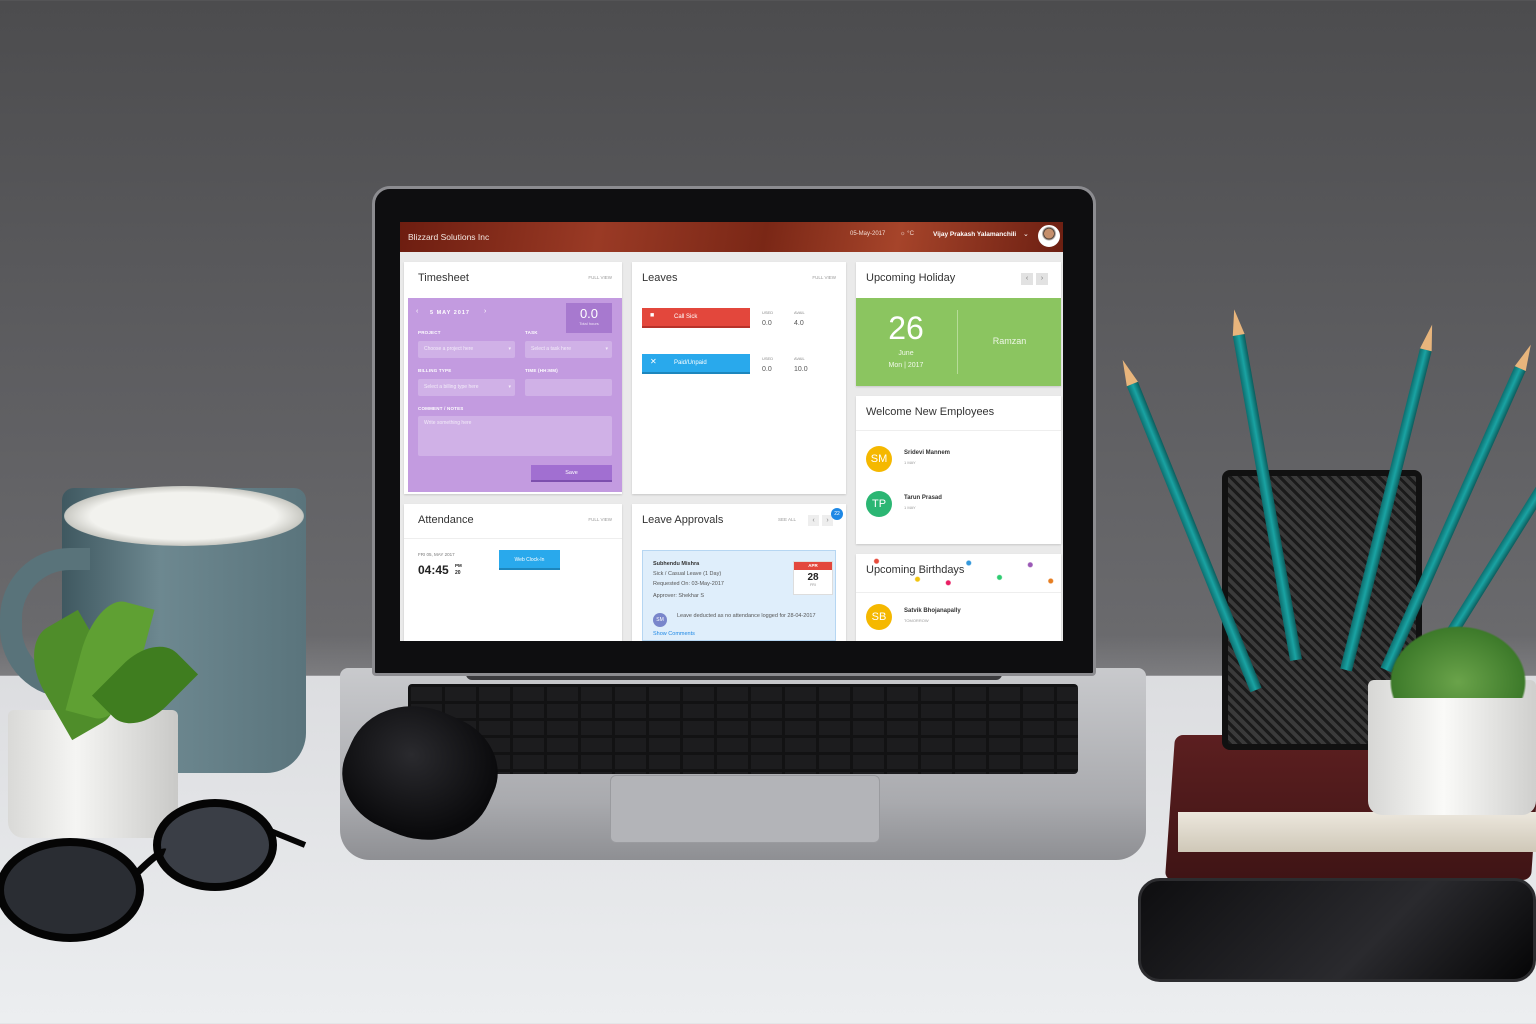  What do you see at coordinates (458, 565) in the screenshot?
I see `attendance-ampm: PM` at bounding box center [458, 565].